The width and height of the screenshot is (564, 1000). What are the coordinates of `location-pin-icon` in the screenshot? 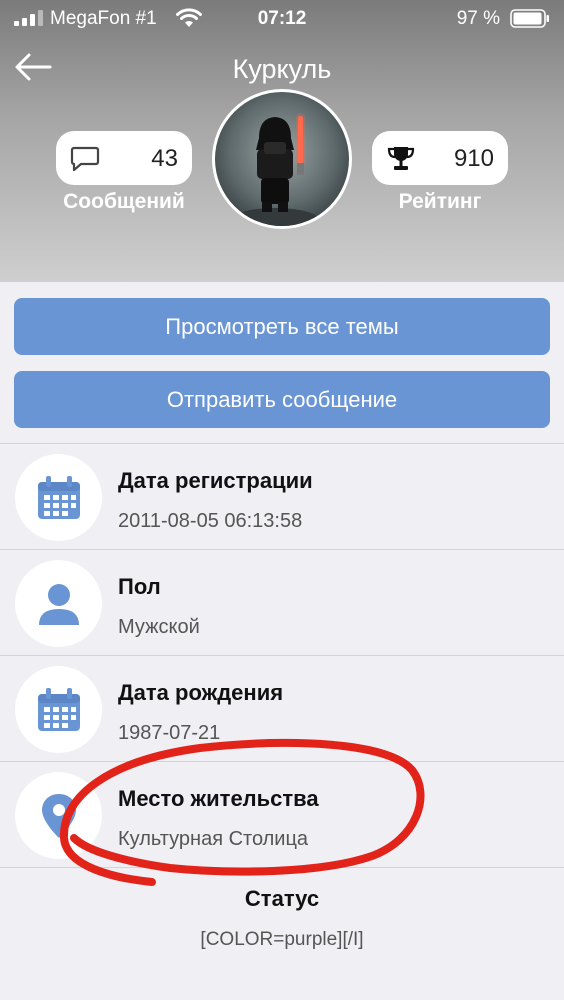 It's located at (58, 815).